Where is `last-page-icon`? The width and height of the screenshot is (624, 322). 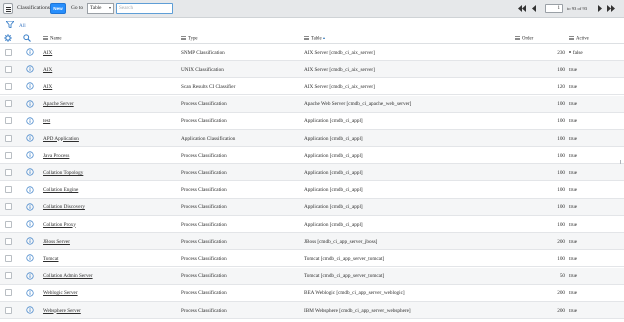 last-page-icon is located at coordinates (611, 8).